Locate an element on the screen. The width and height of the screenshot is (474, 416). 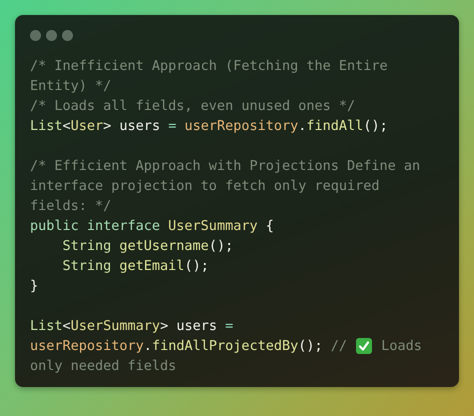
code-text: /* Inefficient Approach (Fetching the Entire is located at coordinates (209, 66).